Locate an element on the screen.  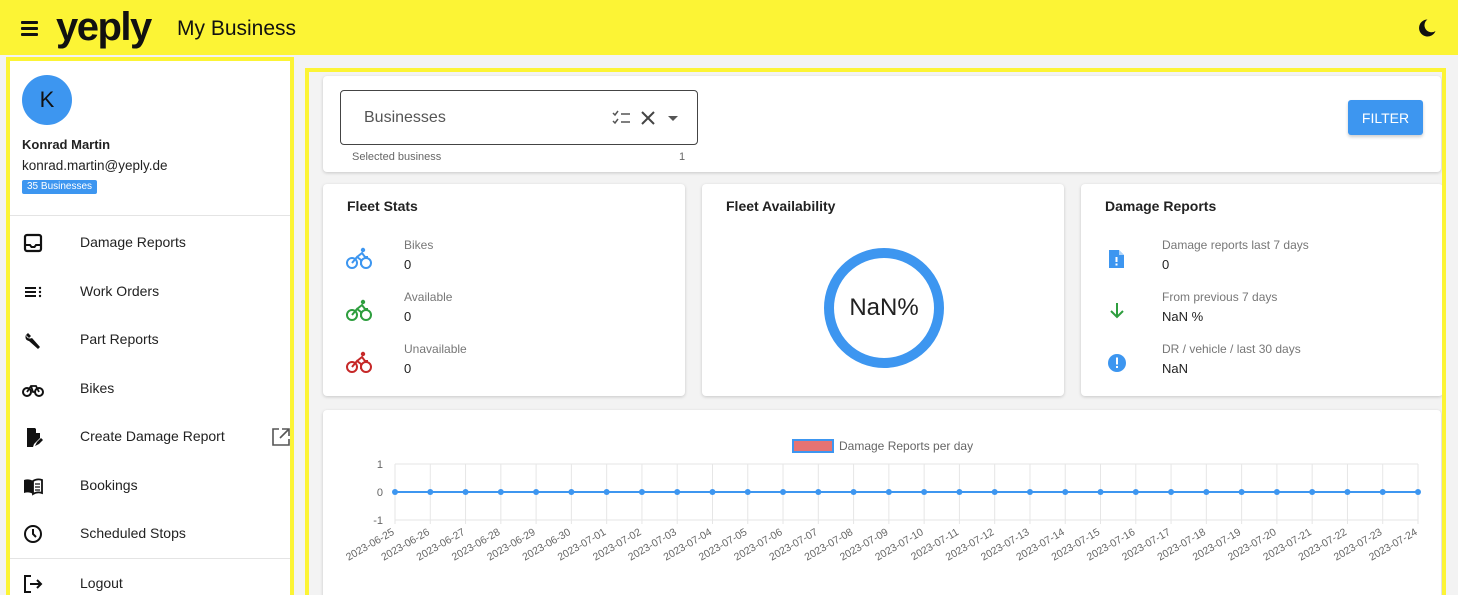
availability-value: NaN% is located at coordinates (884, 307).